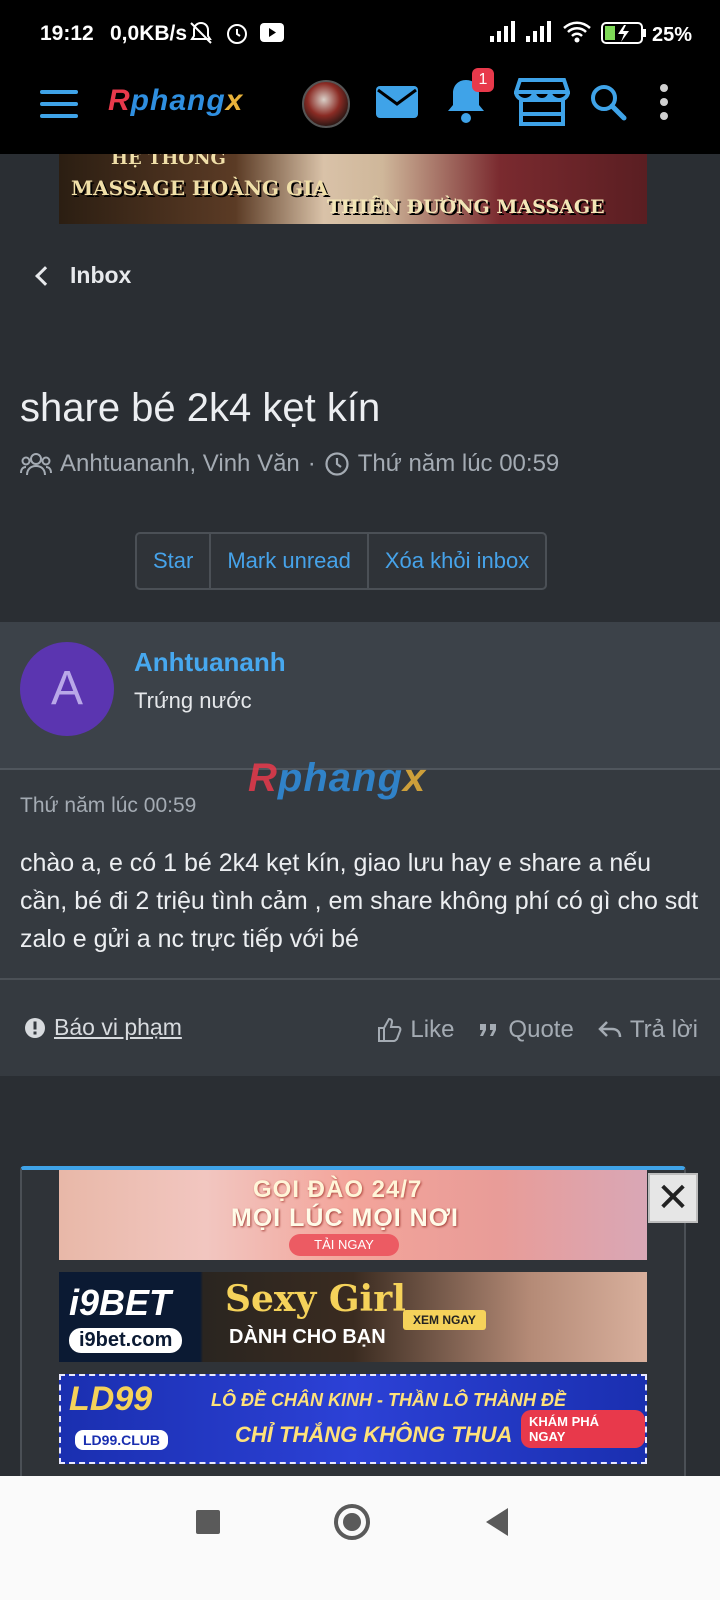 The image size is (720, 1600). What do you see at coordinates (360, 111) in the screenshot?
I see `top-nav: Rphangx` at bounding box center [360, 111].